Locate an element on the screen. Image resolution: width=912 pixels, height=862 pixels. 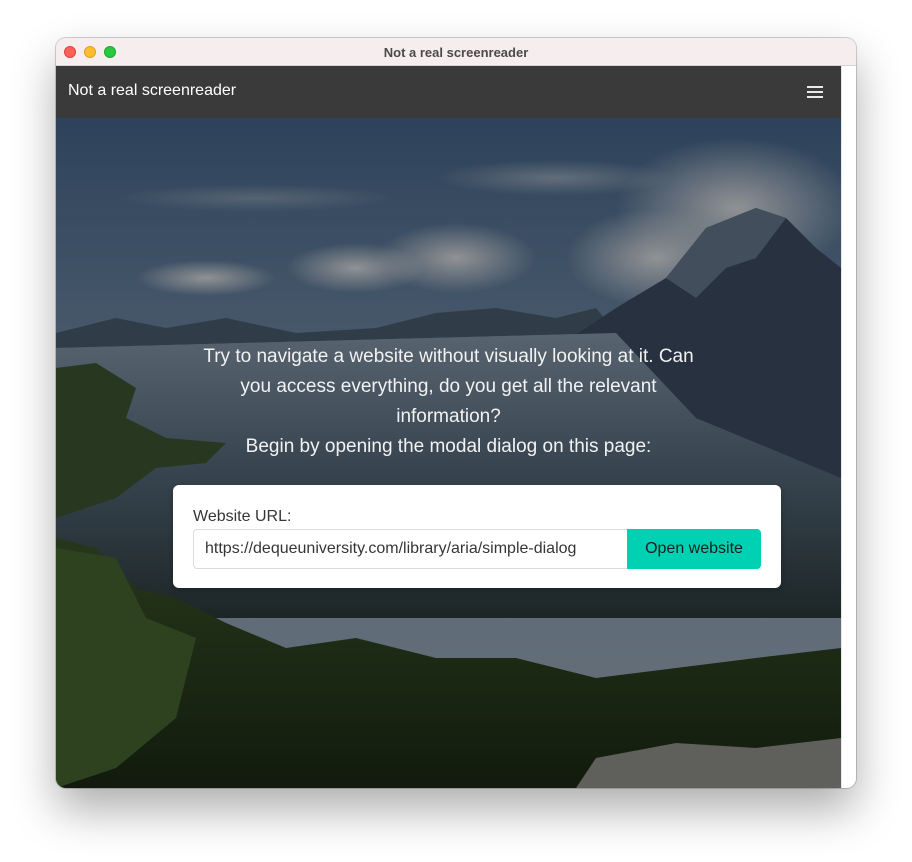
website-url-input is located at coordinates (410, 549).